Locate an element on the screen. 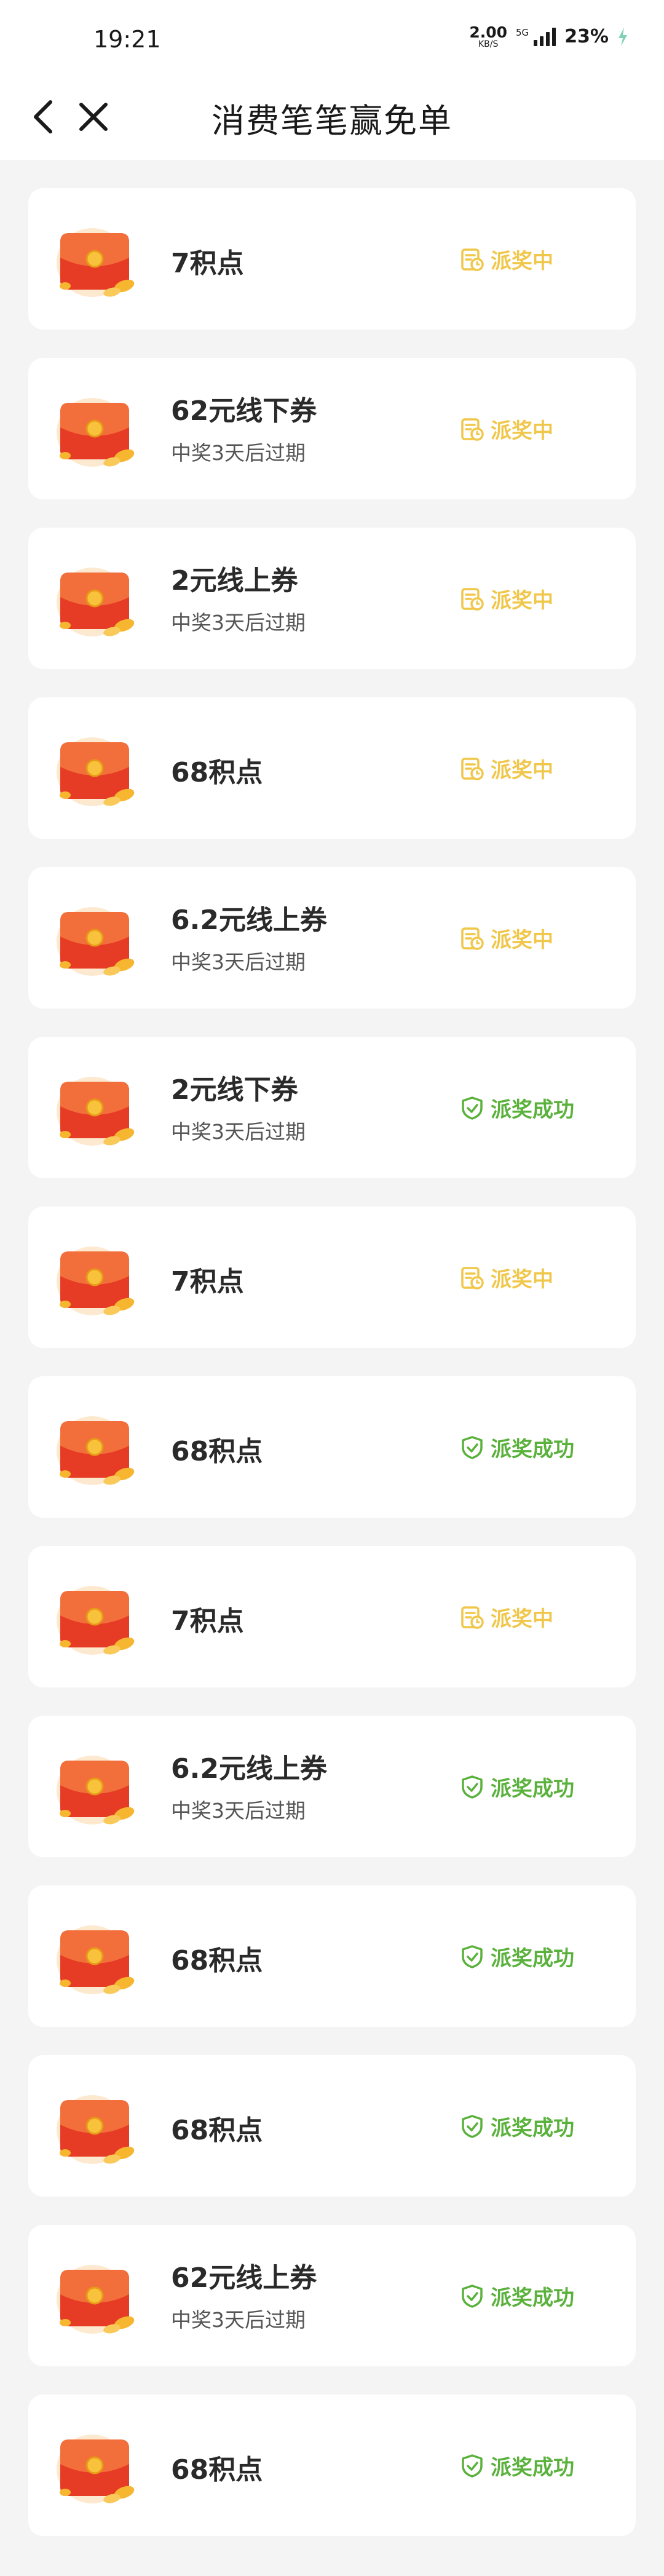 This screenshot has height=2576, width=664. battery-percent: 23% is located at coordinates (586, 36).